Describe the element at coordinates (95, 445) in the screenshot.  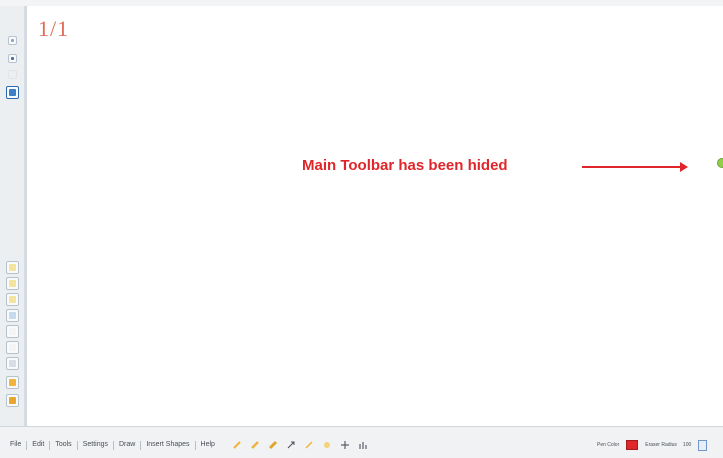
I see `menu-item-settings: Settings` at that location.